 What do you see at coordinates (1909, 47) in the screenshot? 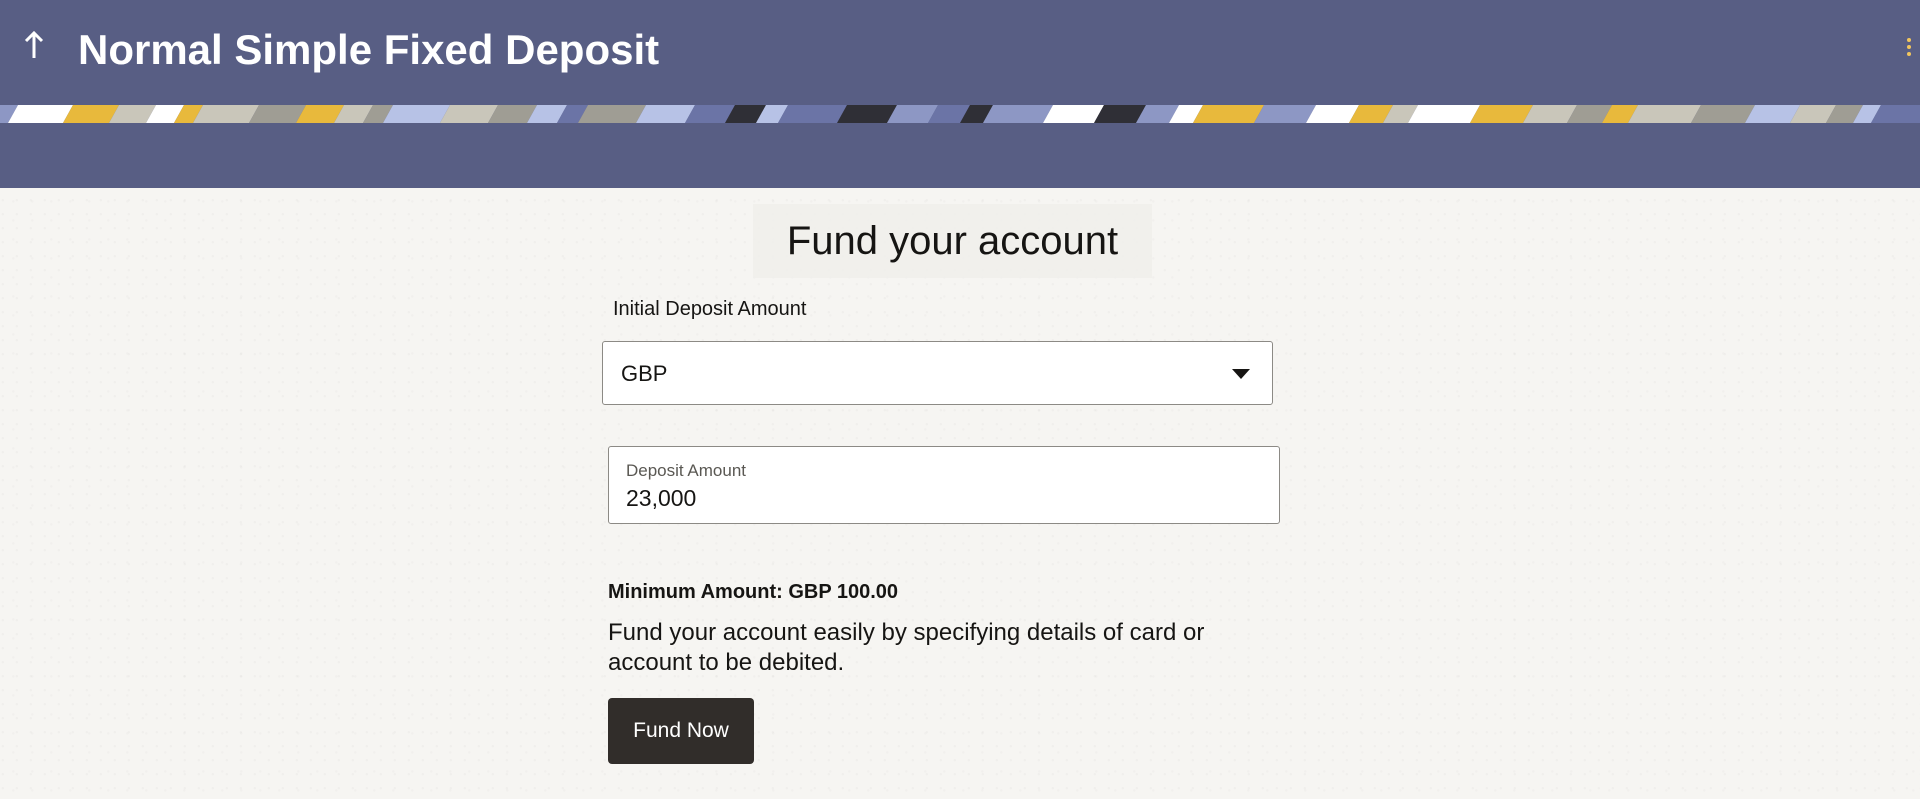
I see `kebab-menu-button` at bounding box center [1909, 47].